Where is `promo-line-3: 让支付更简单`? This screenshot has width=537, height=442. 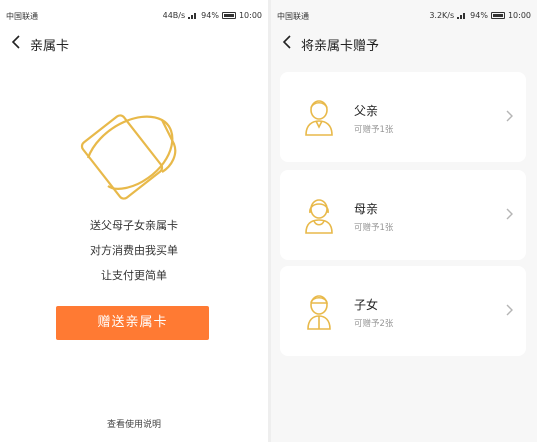
promo-line-3: 让支付更简单 is located at coordinates (134, 275).